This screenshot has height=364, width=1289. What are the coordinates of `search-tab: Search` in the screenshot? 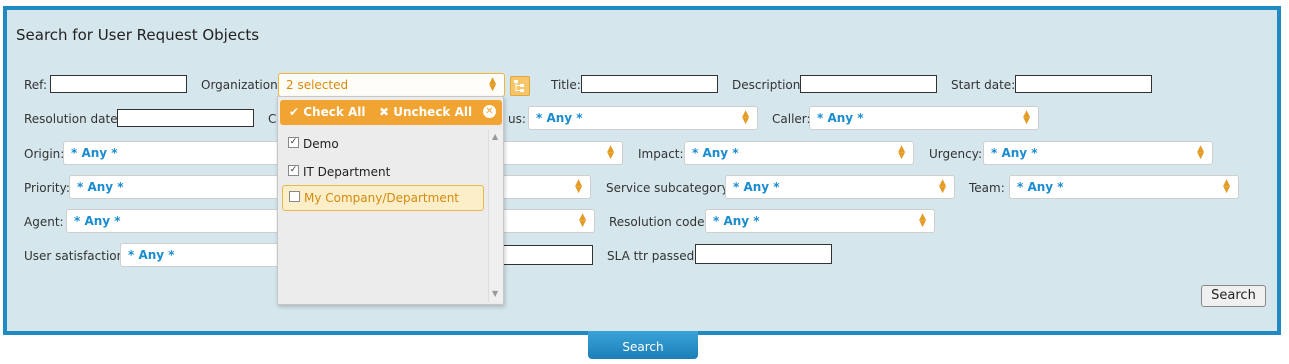 It's located at (643, 345).